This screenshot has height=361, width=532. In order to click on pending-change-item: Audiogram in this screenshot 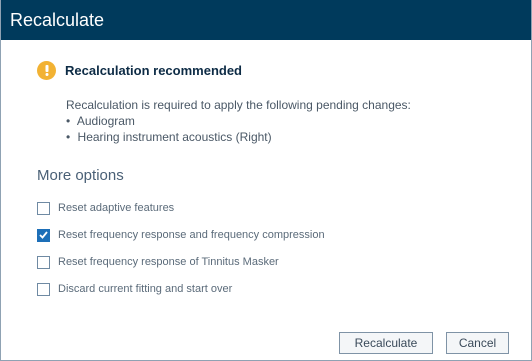, I will do `click(238, 121)`.